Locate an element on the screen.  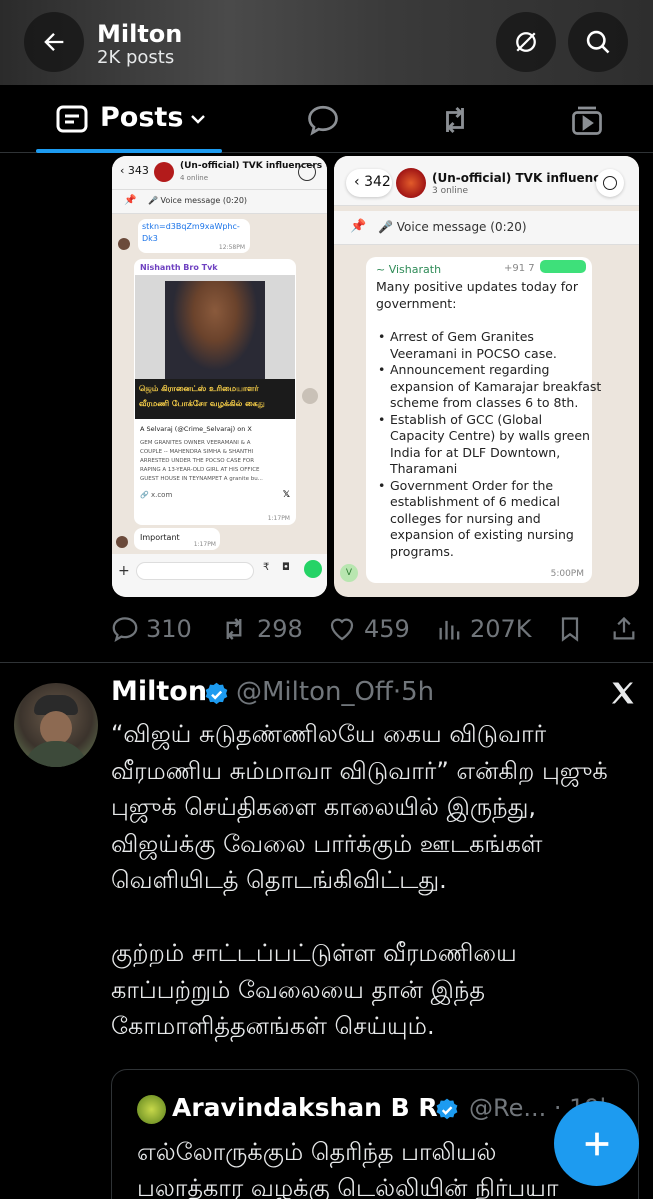
view-count: 207K is located at coordinates (501, 629).